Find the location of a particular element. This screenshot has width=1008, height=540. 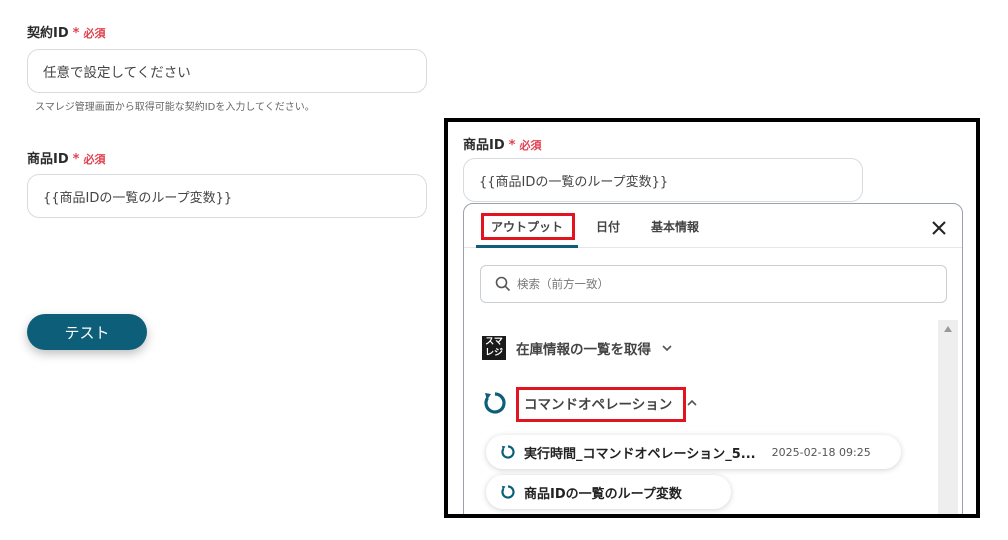

highlight-box-tab is located at coordinates (528, 226).